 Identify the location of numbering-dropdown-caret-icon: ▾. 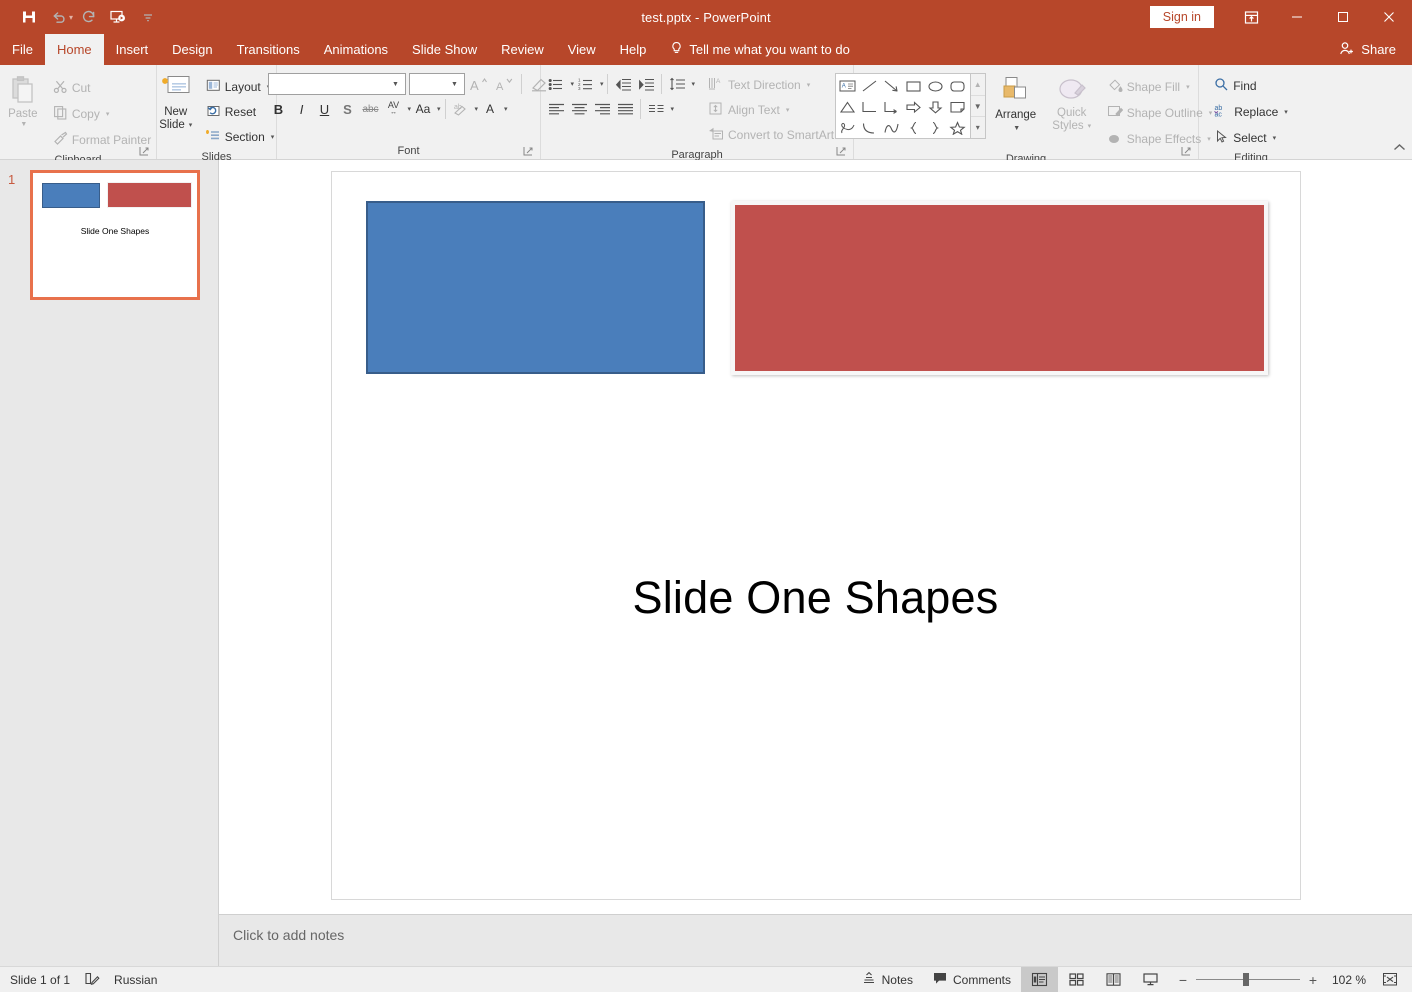
(602, 84).